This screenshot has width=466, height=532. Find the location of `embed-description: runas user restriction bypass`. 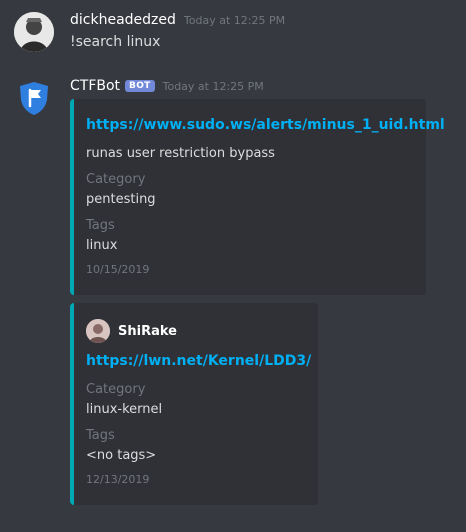

embed-description: runas user restriction bypass is located at coordinates (180, 153).